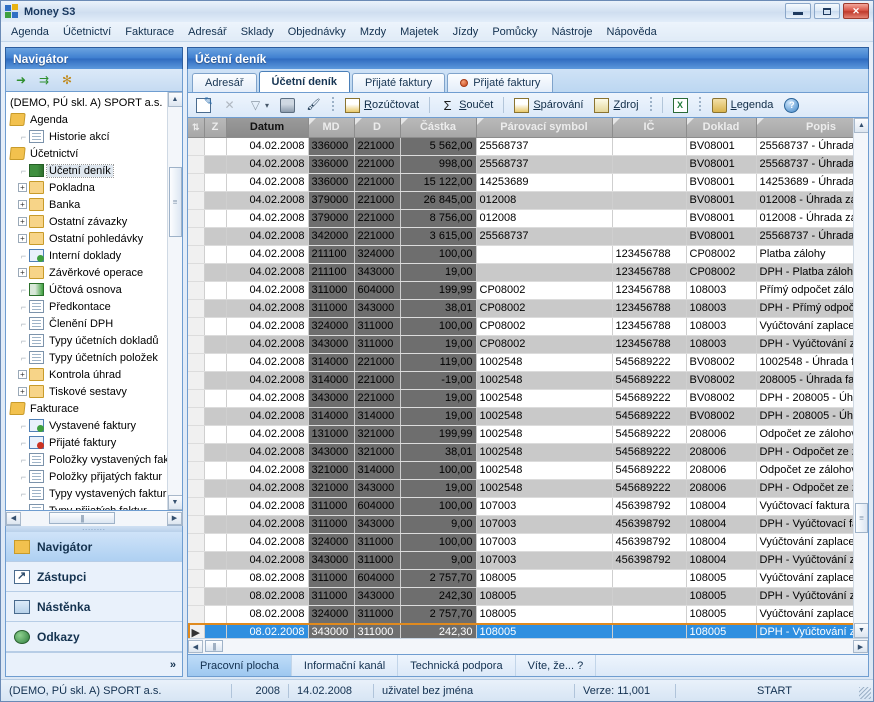  I want to click on hscroll-thumb, so click(82, 517).